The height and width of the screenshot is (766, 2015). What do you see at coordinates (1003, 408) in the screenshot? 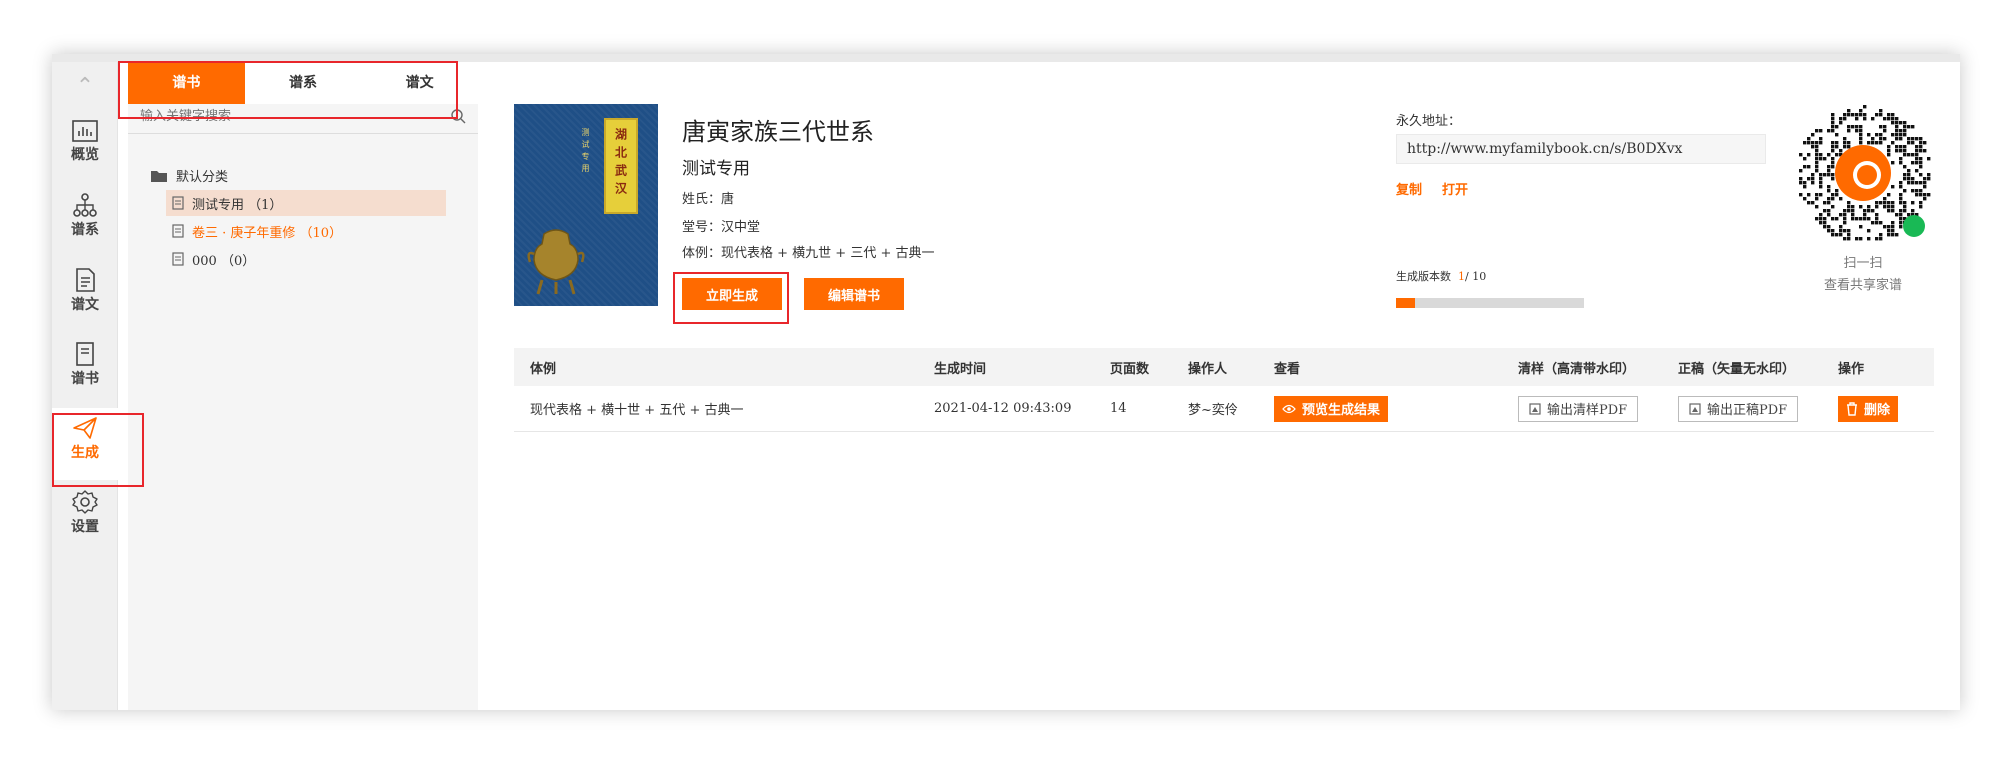
I see `row-time: 2021-04-12 09:43:09` at bounding box center [1003, 408].